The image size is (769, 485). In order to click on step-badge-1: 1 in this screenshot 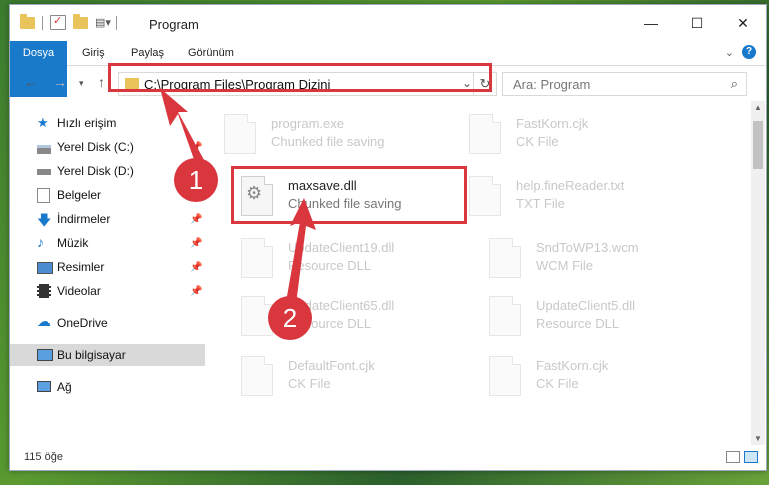, I will do `click(196, 180)`.